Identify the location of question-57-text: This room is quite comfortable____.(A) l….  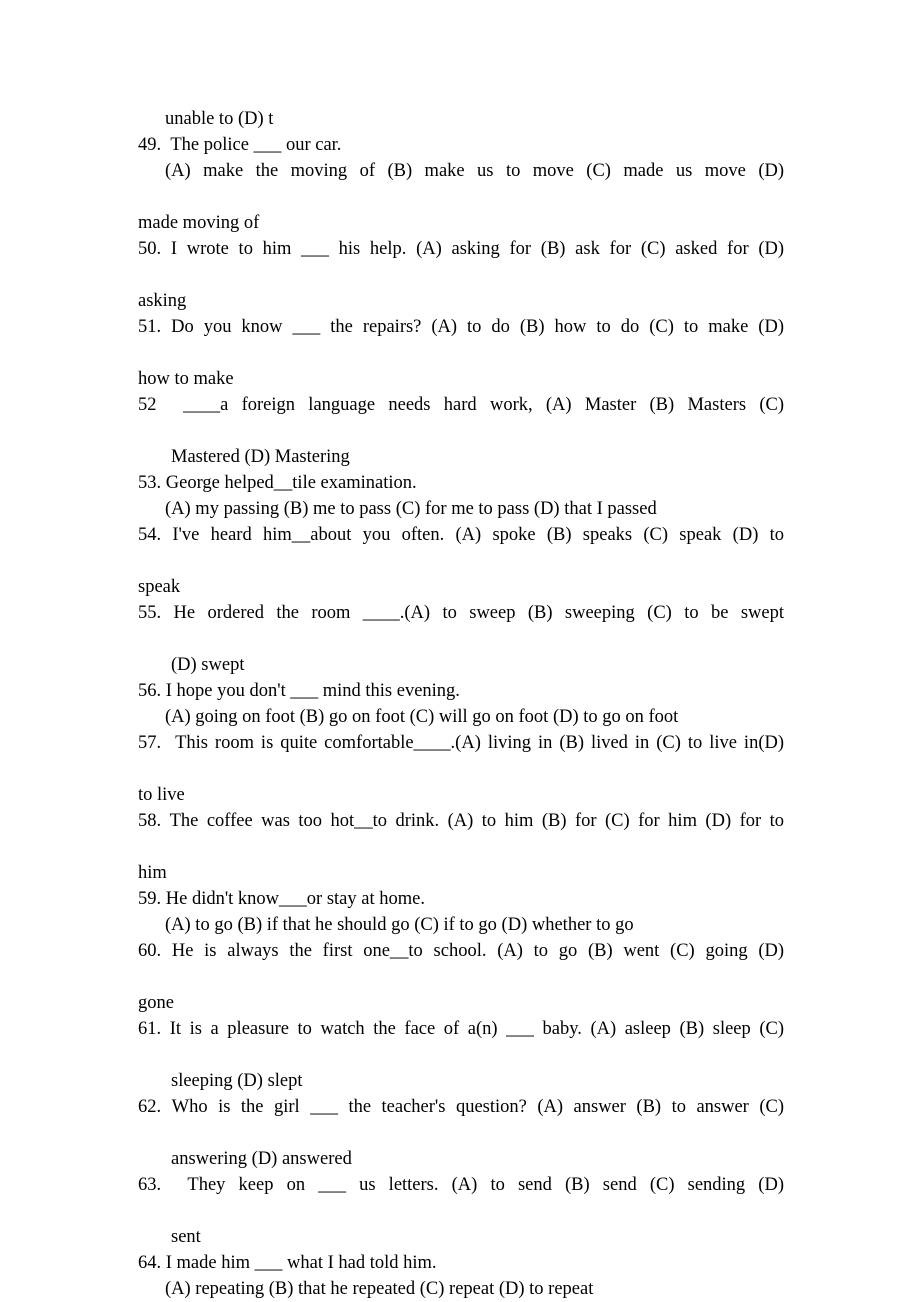
(480, 743).